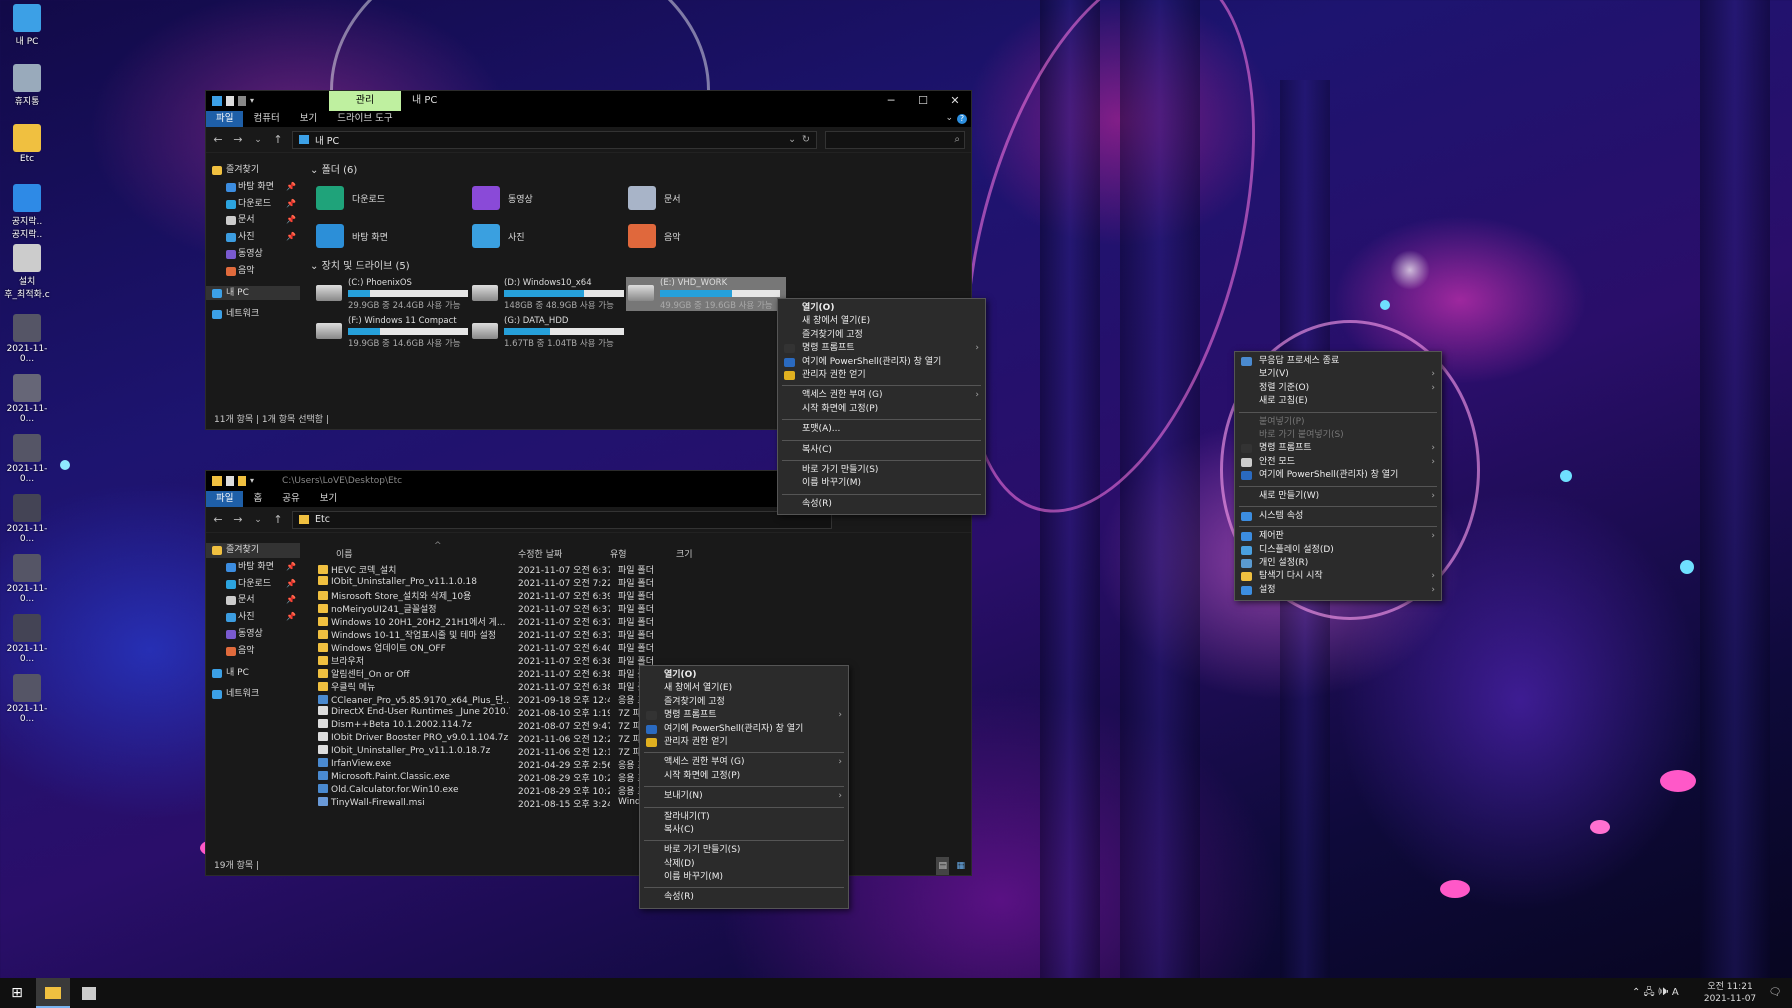 The width and height of the screenshot is (1792, 1008). What do you see at coordinates (588, 101) in the screenshot?
I see `window-titlebar: ▾ 관리 내 PC ─ ☐ ✕` at bounding box center [588, 101].